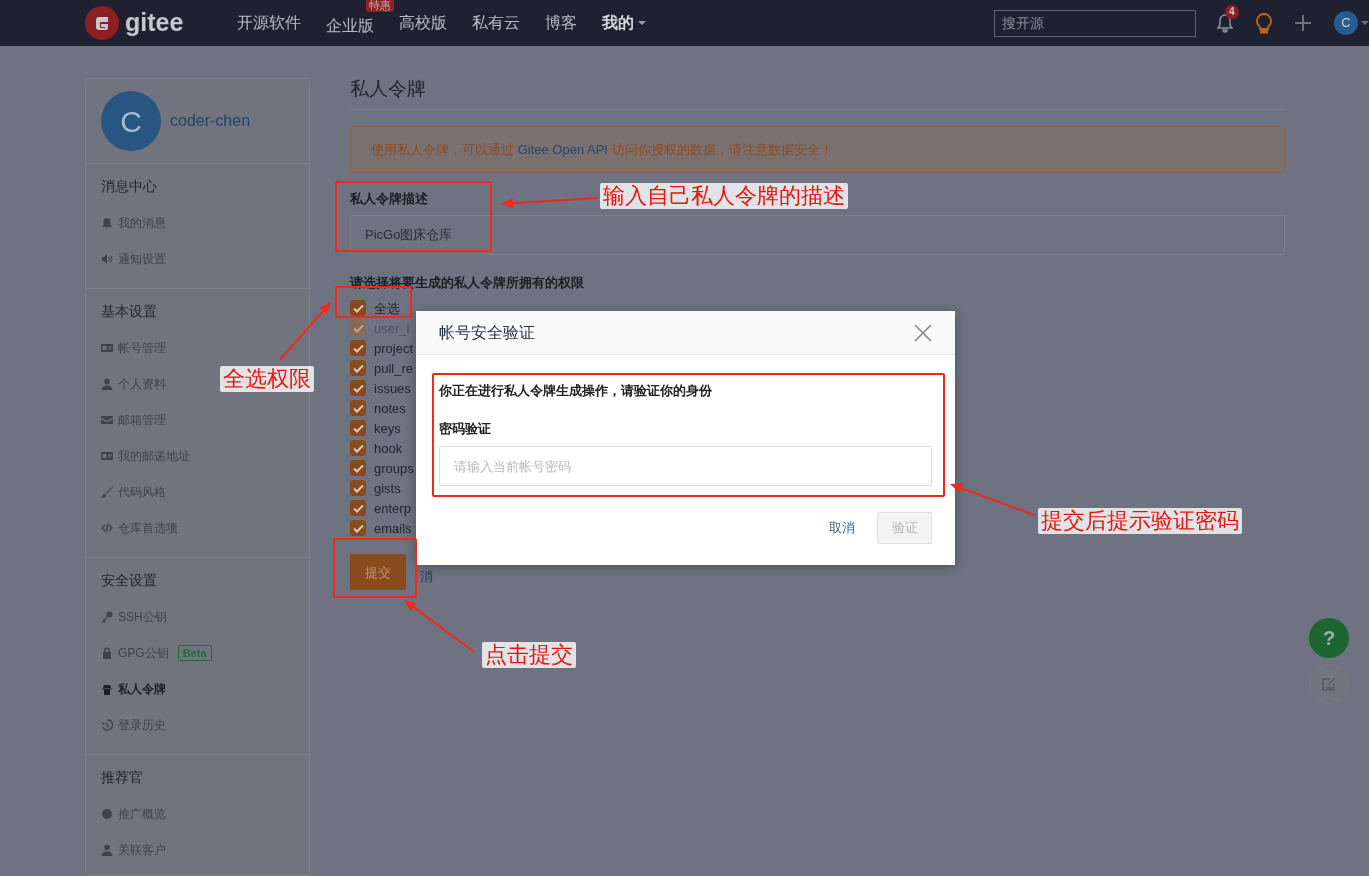  What do you see at coordinates (685, 466) in the screenshot?
I see `password-field: 请输入当前帐号密码` at bounding box center [685, 466].